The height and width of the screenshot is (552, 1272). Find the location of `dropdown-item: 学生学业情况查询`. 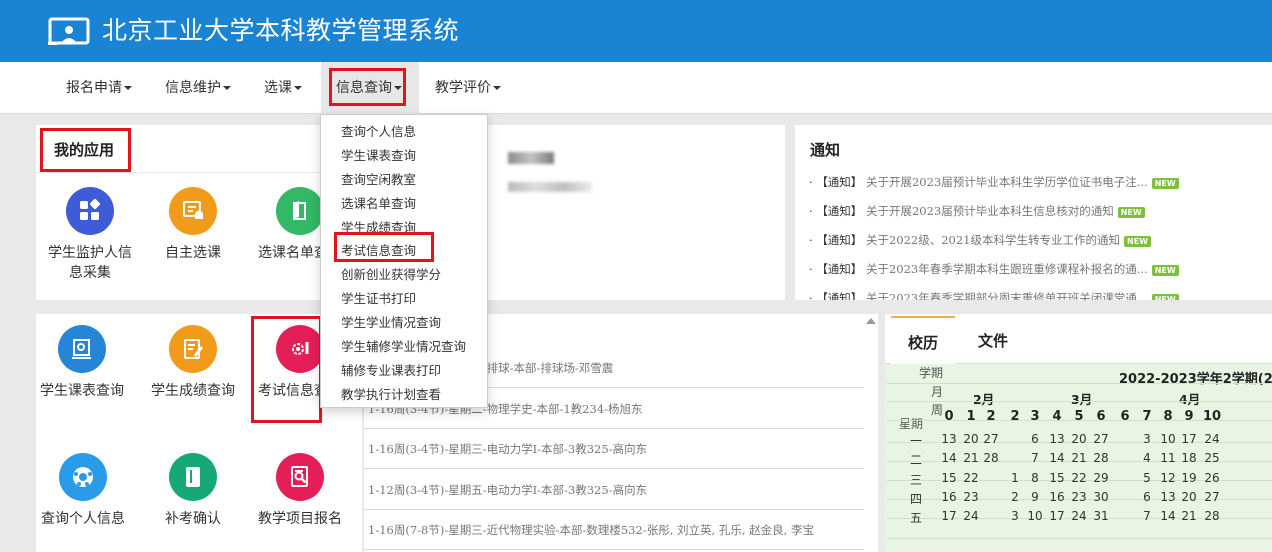

dropdown-item: 学生学业情况查询 is located at coordinates (404, 323).